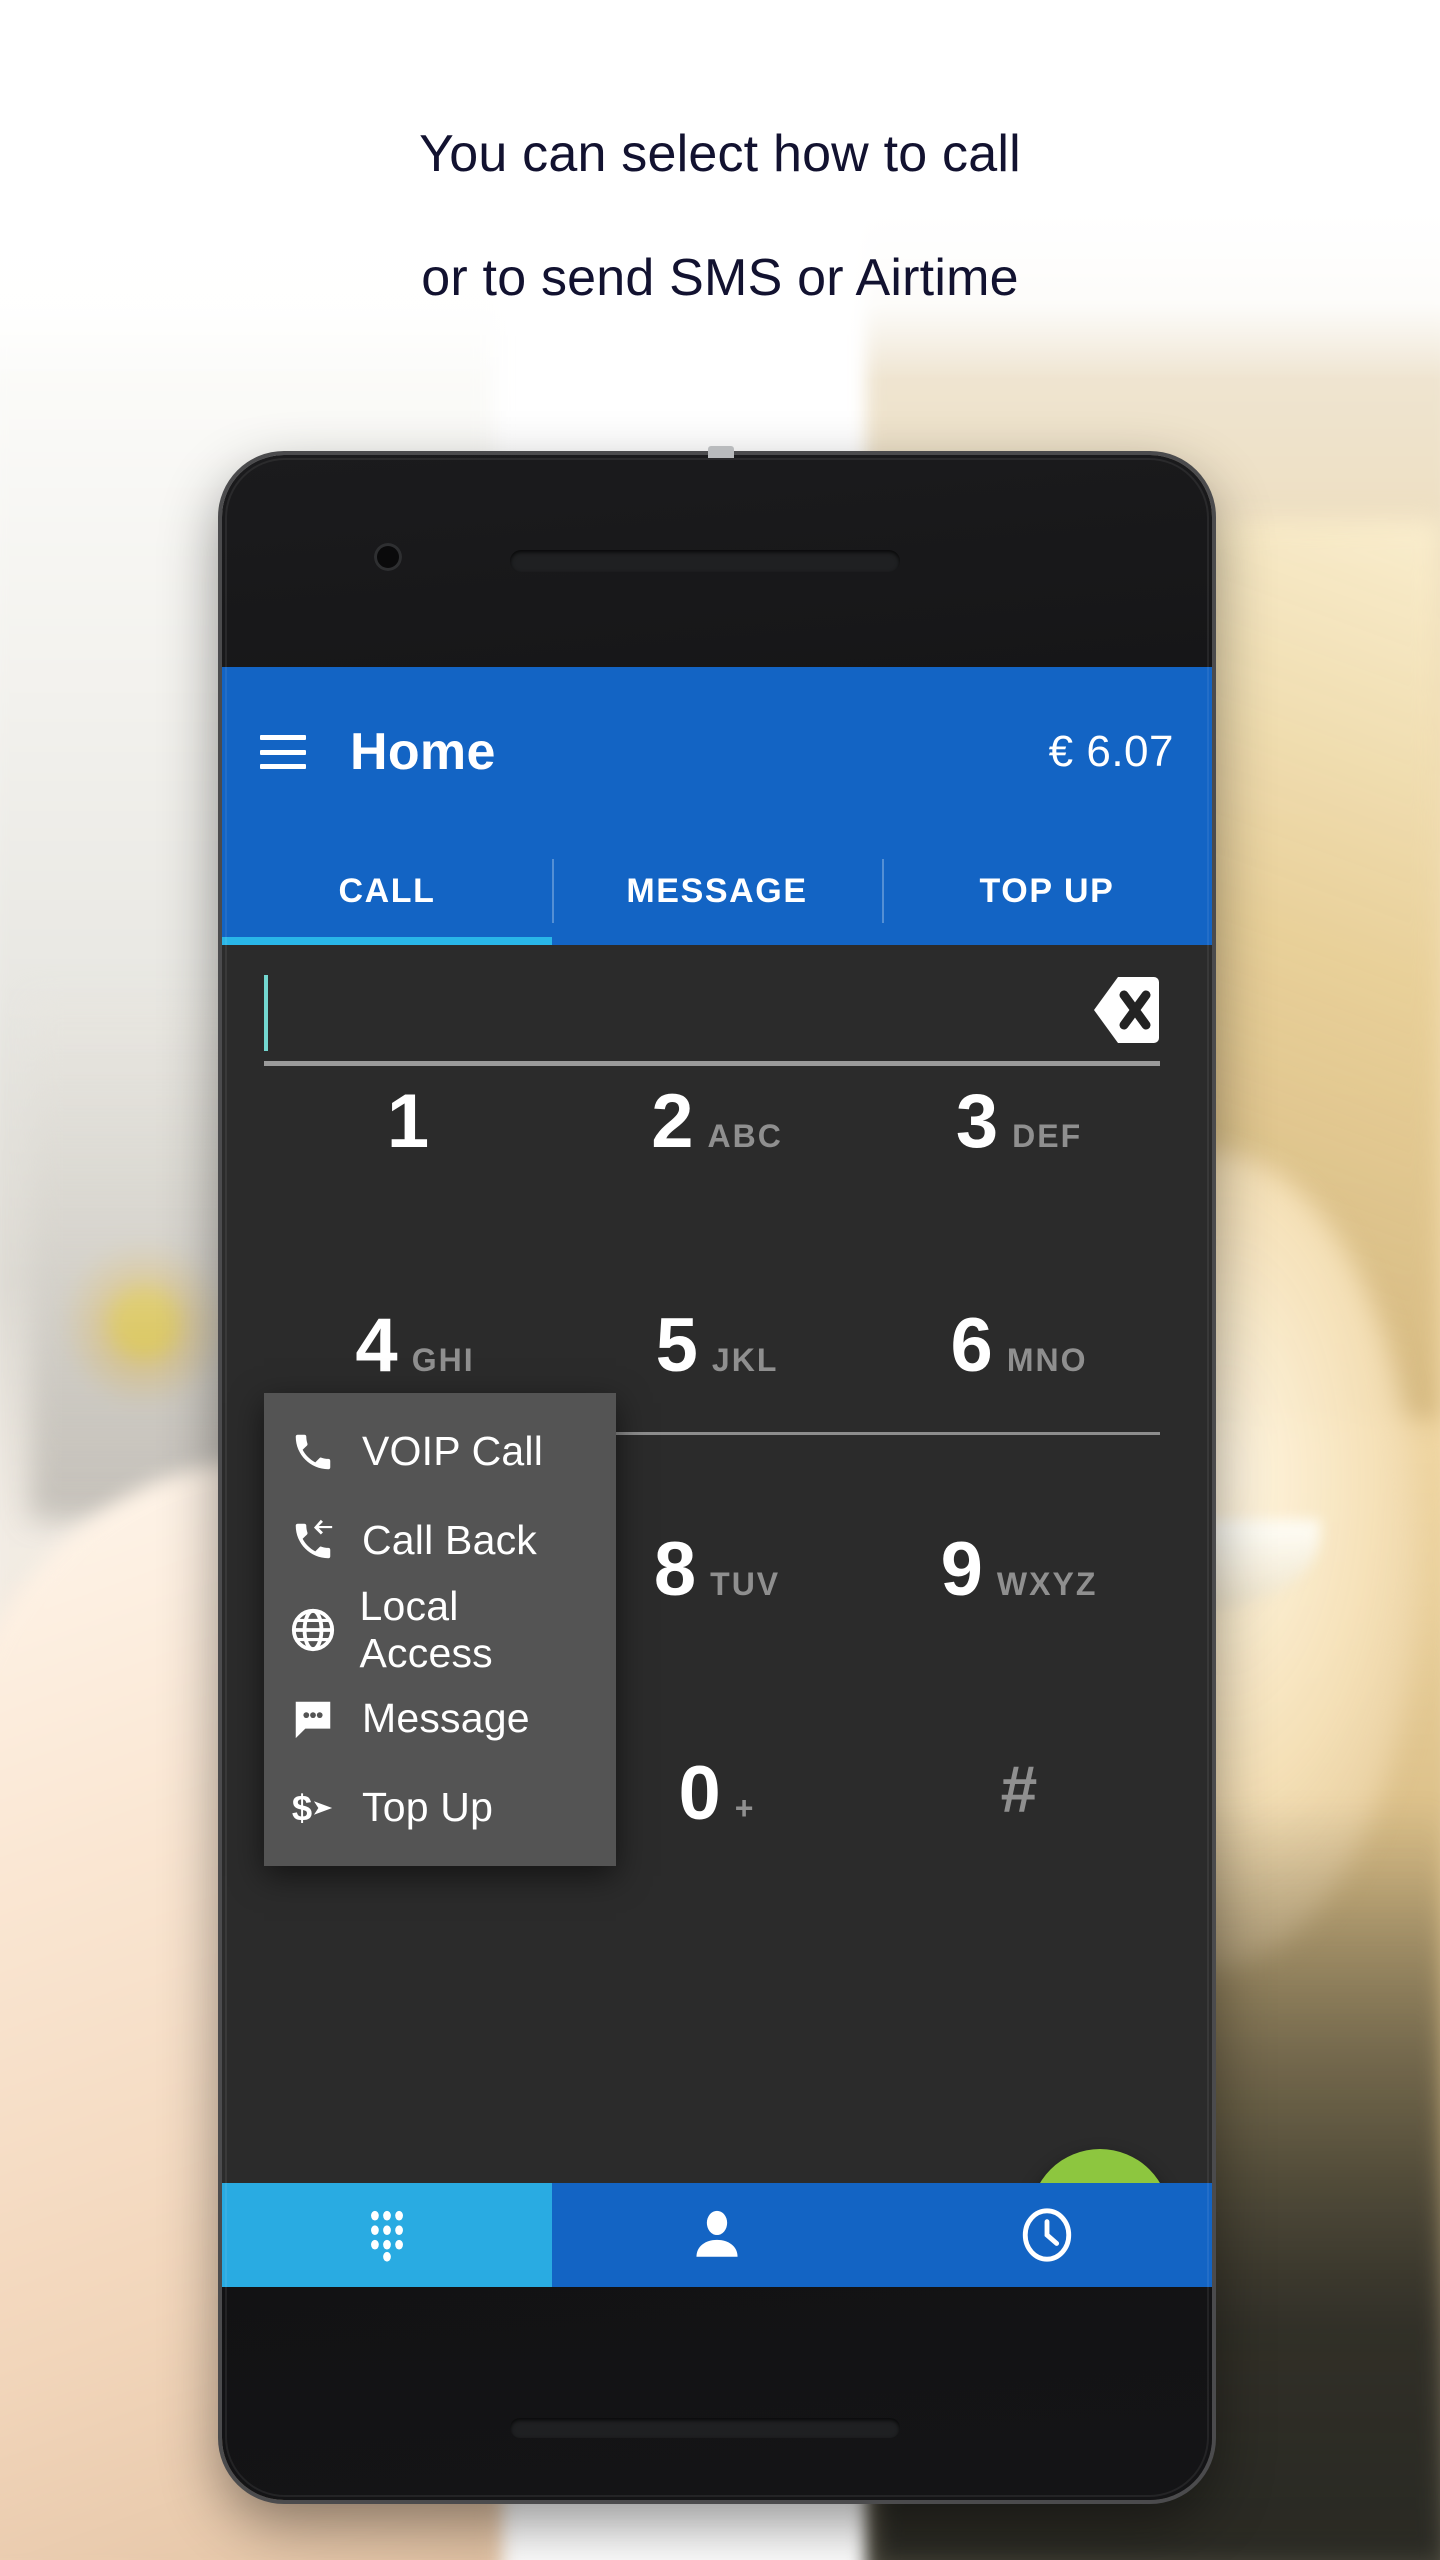  Describe the element at coordinates (317, 1452) in the screenshot. I see `phone-icon` at that location.